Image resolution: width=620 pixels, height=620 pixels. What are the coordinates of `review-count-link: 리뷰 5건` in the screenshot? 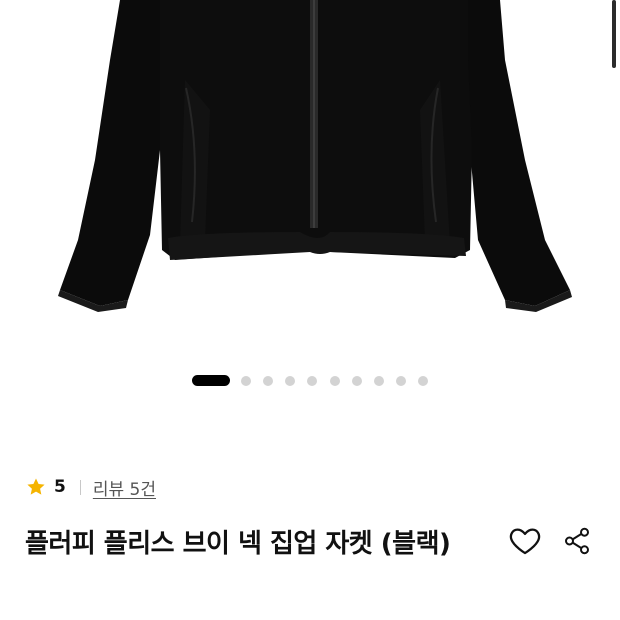 It's located at (124, 487).